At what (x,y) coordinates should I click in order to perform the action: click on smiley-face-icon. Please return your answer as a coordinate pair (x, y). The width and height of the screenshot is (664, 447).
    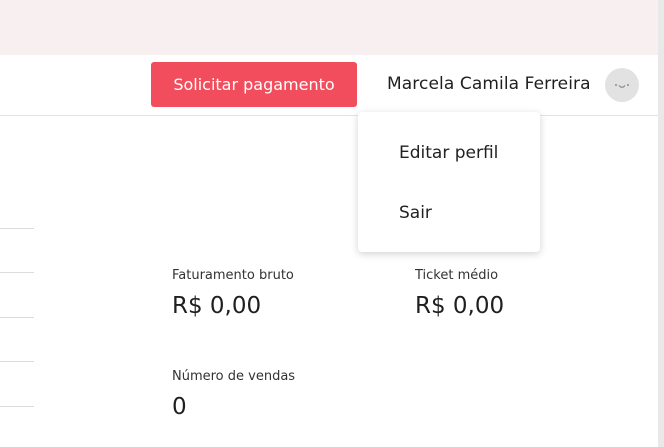
    Looking at the image, I should click on (622, 86).